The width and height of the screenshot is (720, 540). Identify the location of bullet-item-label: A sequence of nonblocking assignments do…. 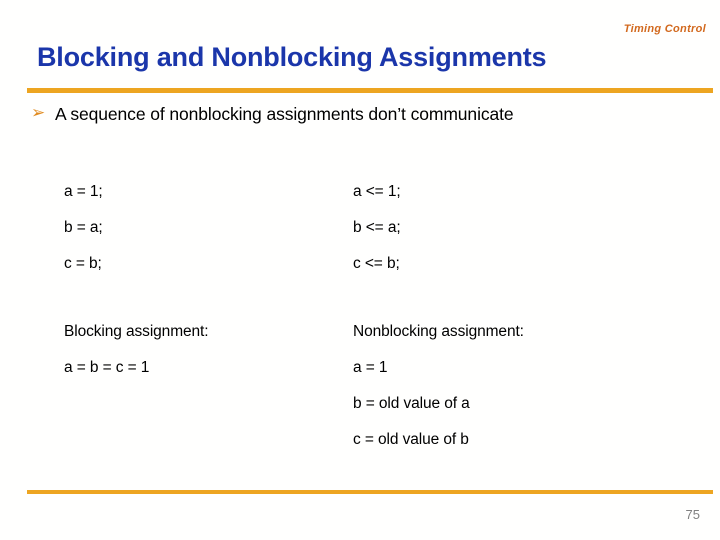
(284, 114).